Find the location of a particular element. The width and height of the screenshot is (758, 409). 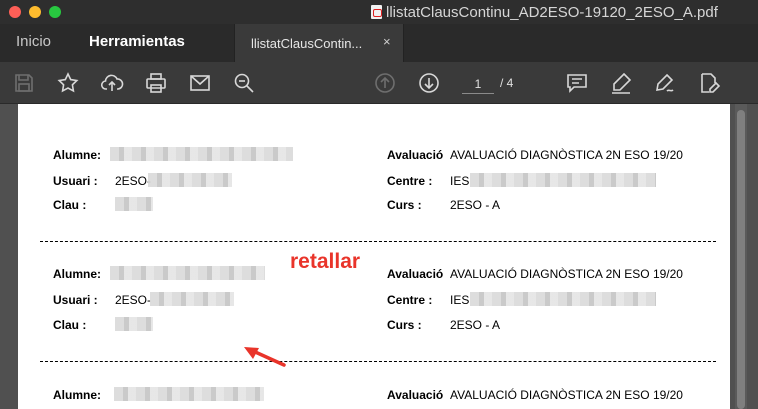

highlight-pen-icon is located at coordinates (622, 83).